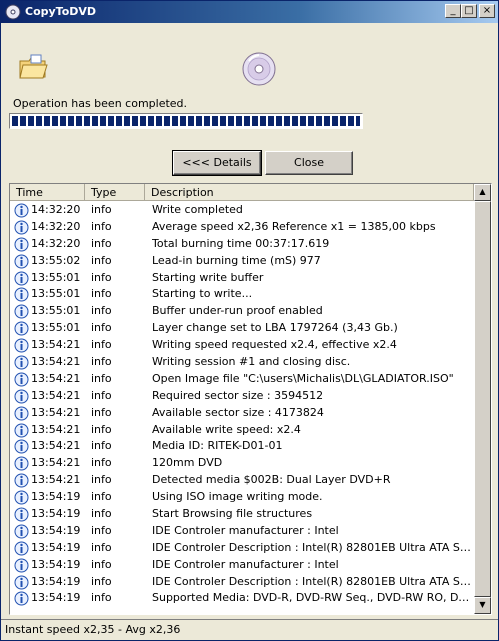 The image size is (499, 641). I want to click on log-description: Media ID: RITEK-D01-01, so click(217, 446).